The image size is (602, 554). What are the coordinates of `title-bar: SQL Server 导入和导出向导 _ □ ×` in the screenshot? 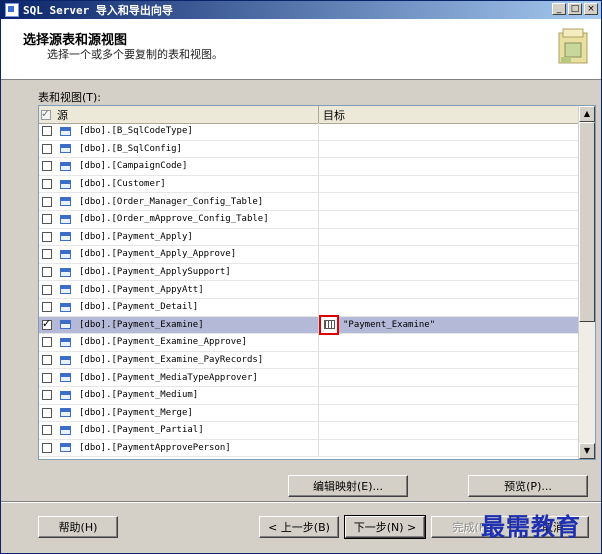 It's located at (301, 10).